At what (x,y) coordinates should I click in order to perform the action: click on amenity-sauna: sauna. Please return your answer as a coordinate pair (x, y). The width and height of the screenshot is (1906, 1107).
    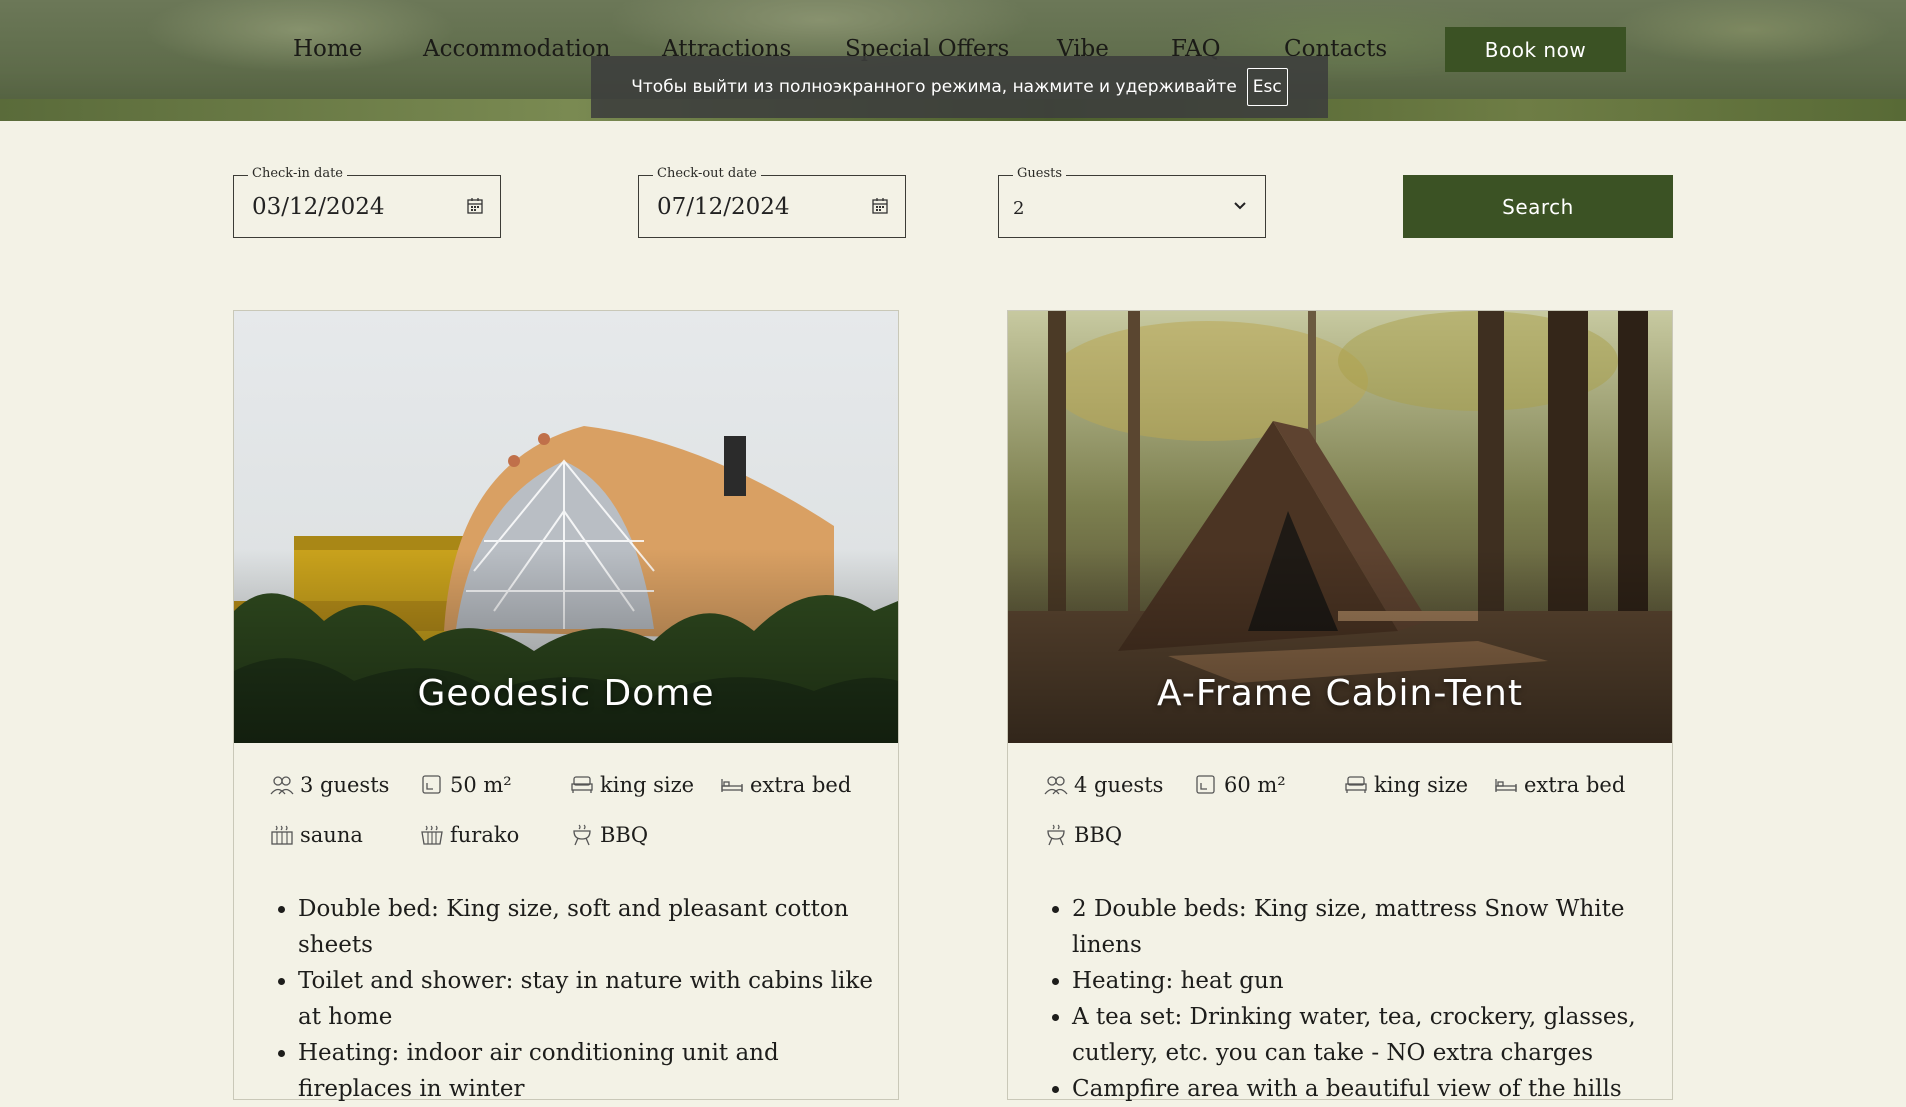
    Looking at the image, I should click on (345, 835).